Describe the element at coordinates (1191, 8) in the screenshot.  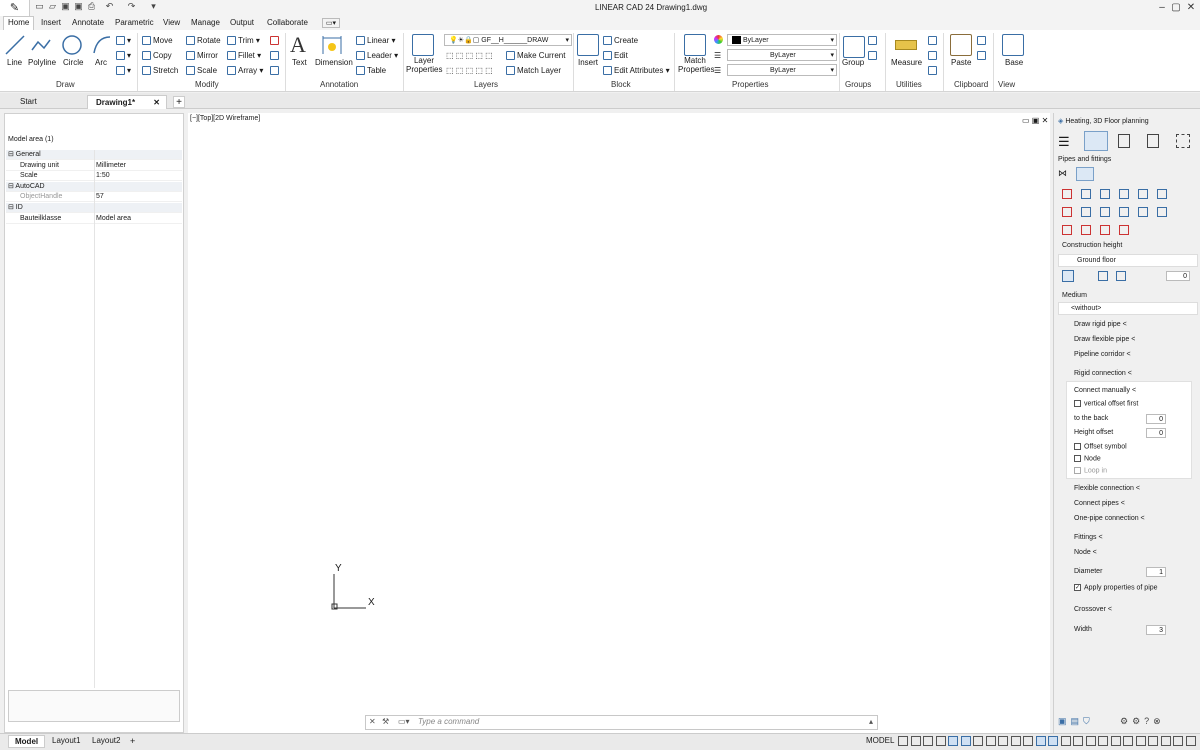
I see `close-icon: ✕` at that location.